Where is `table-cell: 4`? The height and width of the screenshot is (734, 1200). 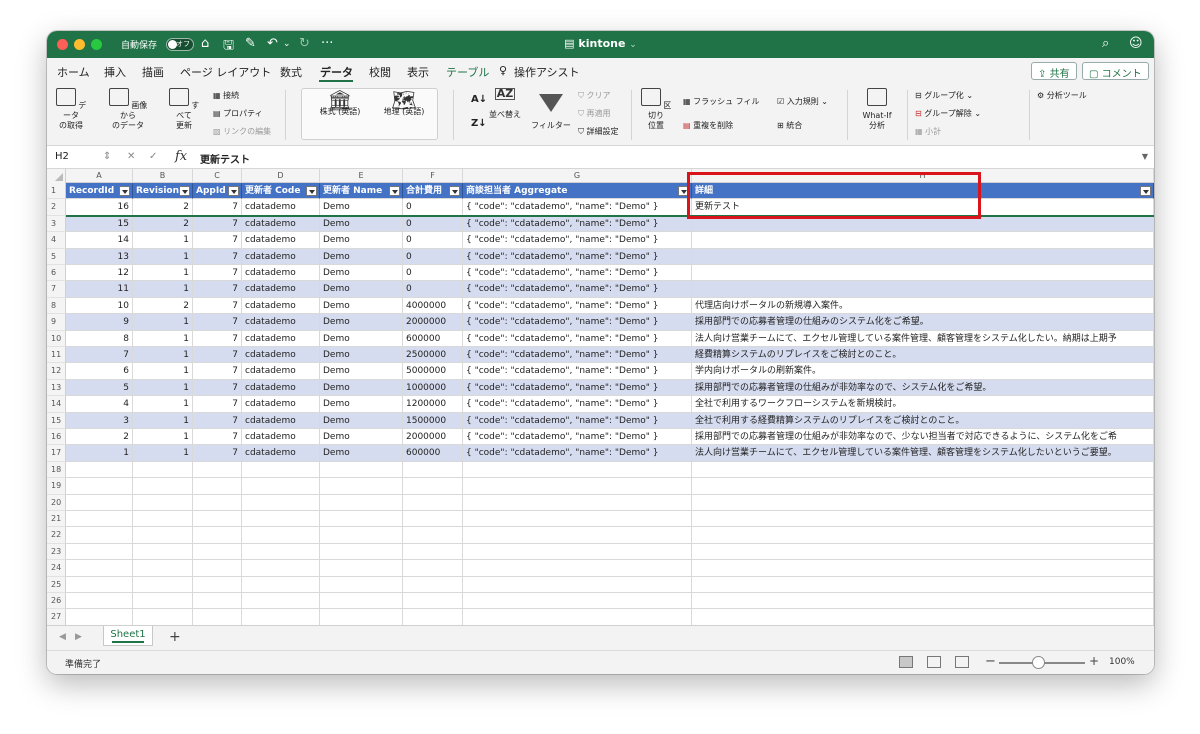
table-cell: 4 is located at coordinates (99, 404).